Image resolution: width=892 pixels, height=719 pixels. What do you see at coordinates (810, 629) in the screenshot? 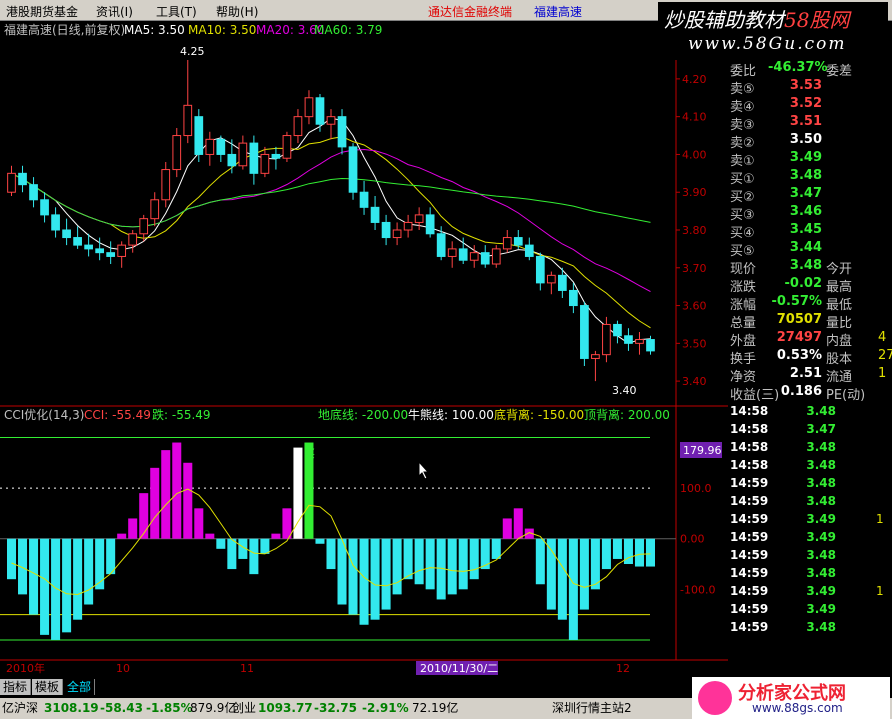
I see `tick-row: 14:59 3.48` at bounding box center [810, 629].